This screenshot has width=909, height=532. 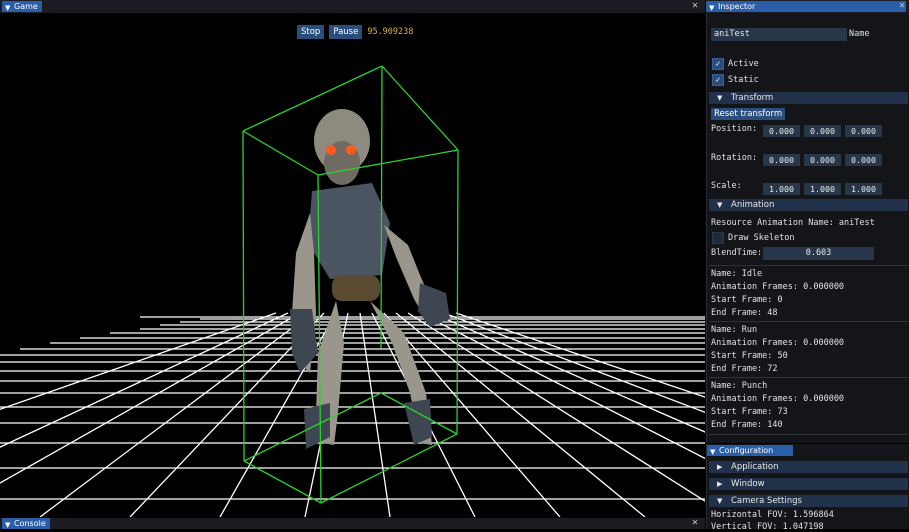 What do you see at coordinates (351, 150) in the screenshot?
I see `right-eye-glow` at bounding box center [351, 150].